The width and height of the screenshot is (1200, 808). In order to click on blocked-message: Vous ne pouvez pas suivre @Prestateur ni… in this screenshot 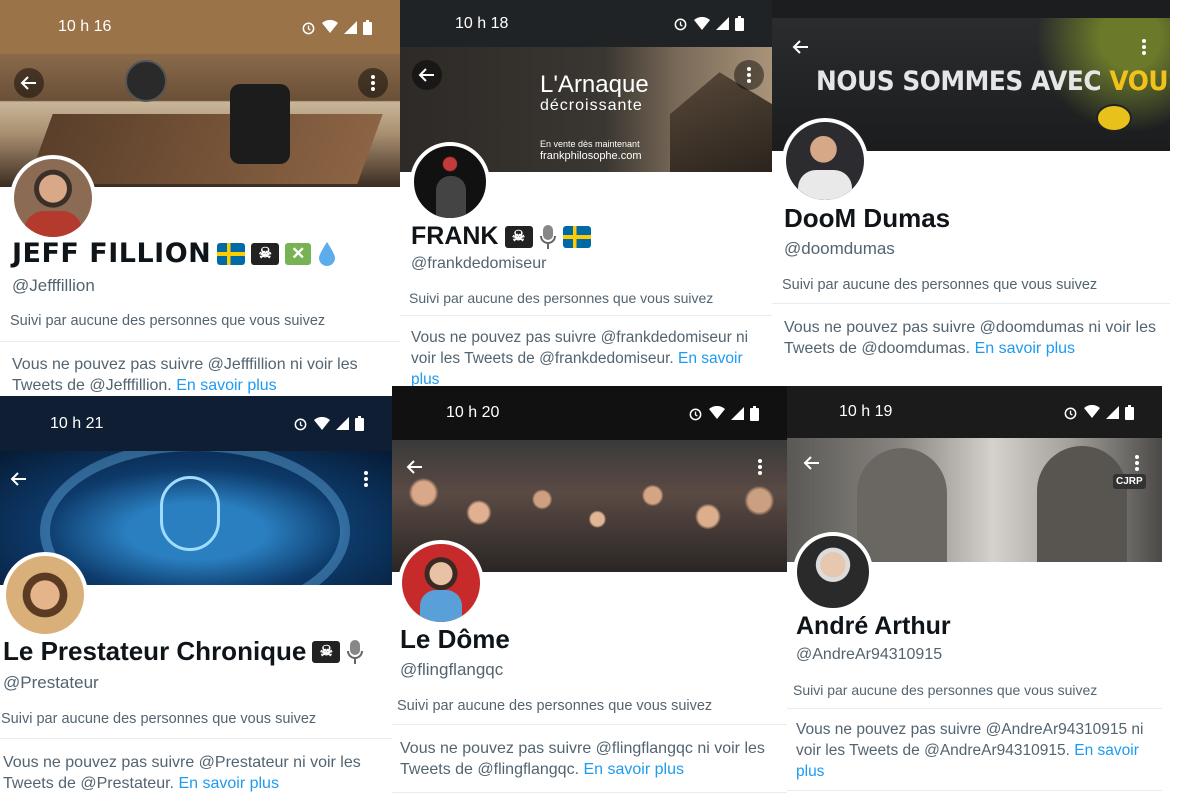, I will do `click(195, 773)`.